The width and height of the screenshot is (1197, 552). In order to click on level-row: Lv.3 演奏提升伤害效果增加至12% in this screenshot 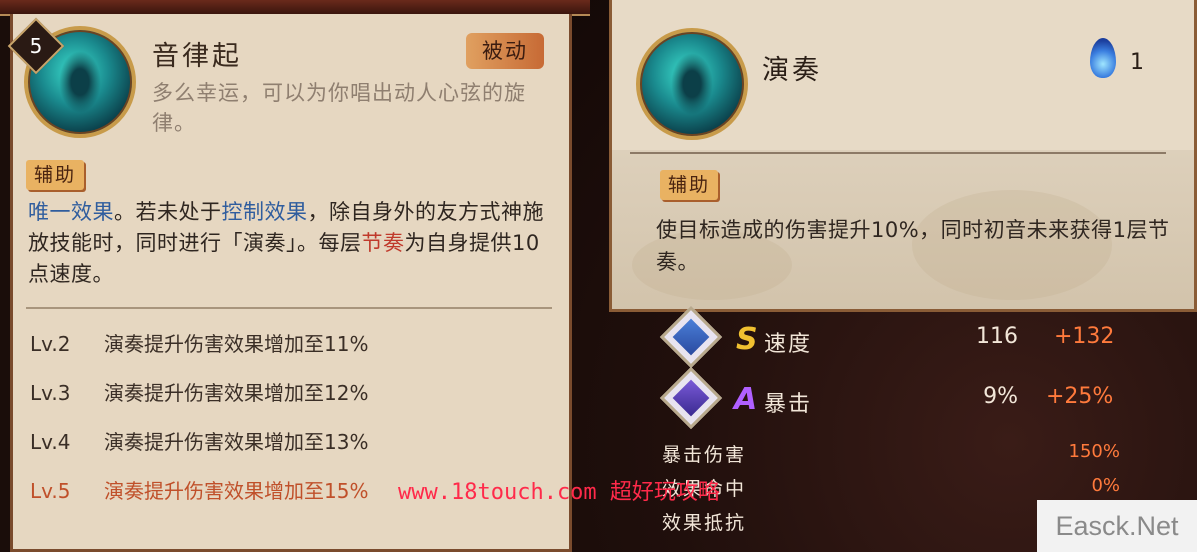, I will do `click(199, 393)`.